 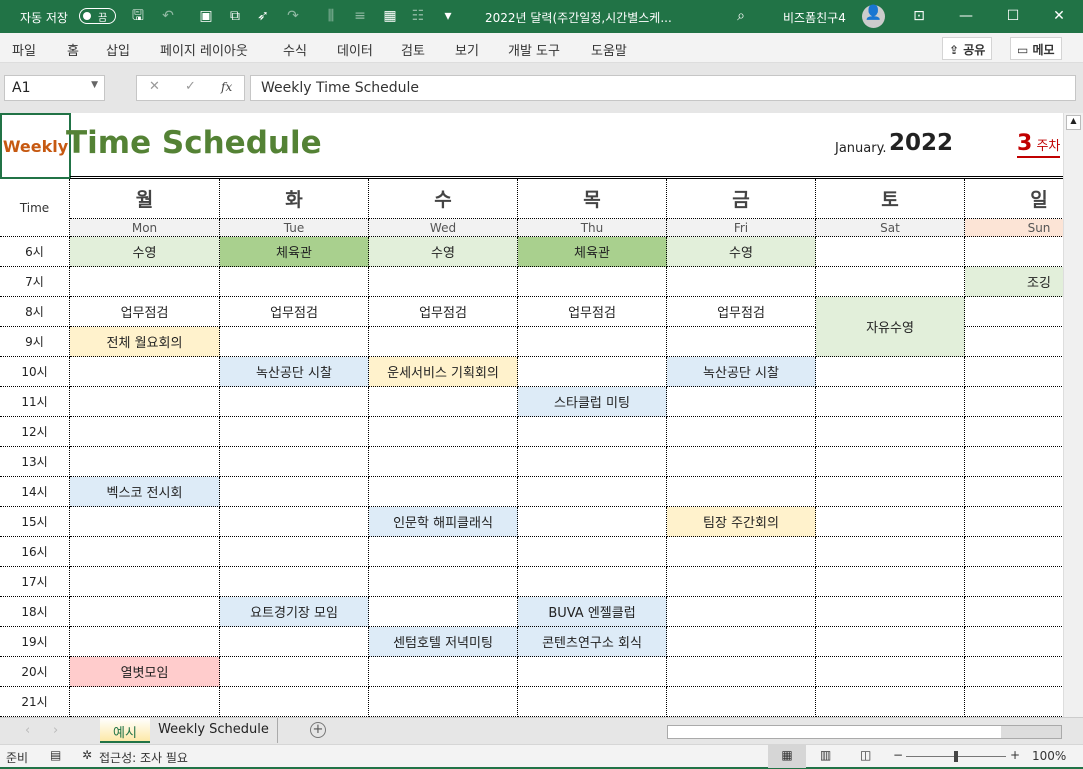 I want to click on vertical-scrollbar: ▲, so click(x=1073, y=415).